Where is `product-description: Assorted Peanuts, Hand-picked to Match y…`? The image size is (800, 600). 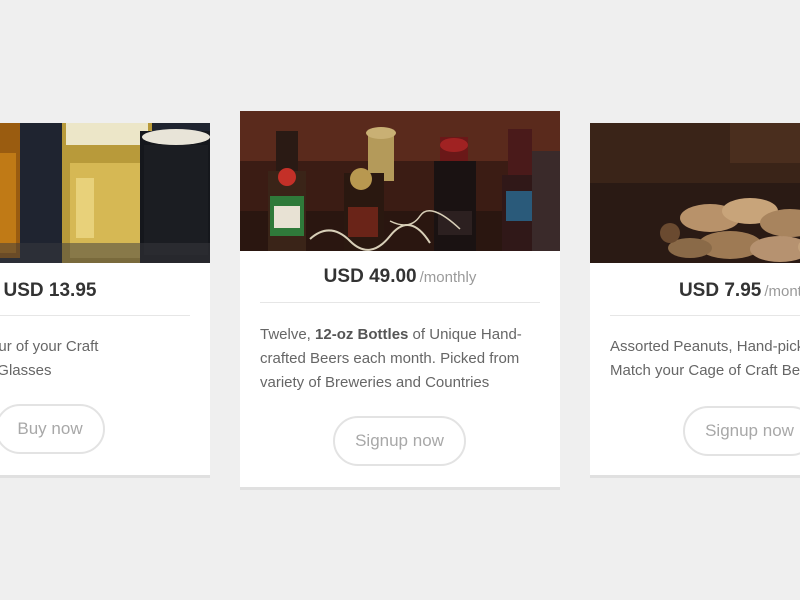 product-description: Assorted Peanuts, Hand-picked to Match y… is located at coordinates (705, 359).